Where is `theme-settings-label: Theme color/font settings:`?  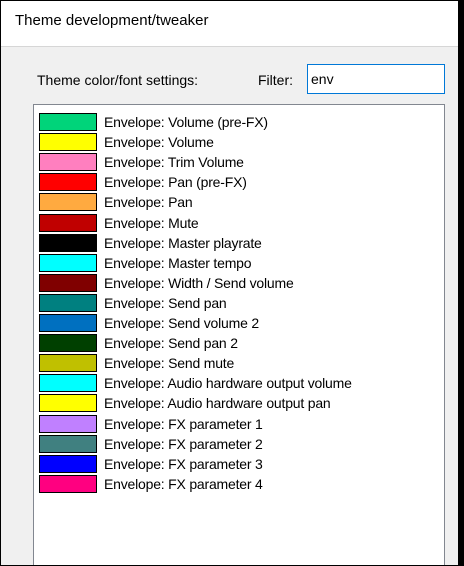
theme-settings-label: Theme color/font settings: is located at coordinates (118, 80).